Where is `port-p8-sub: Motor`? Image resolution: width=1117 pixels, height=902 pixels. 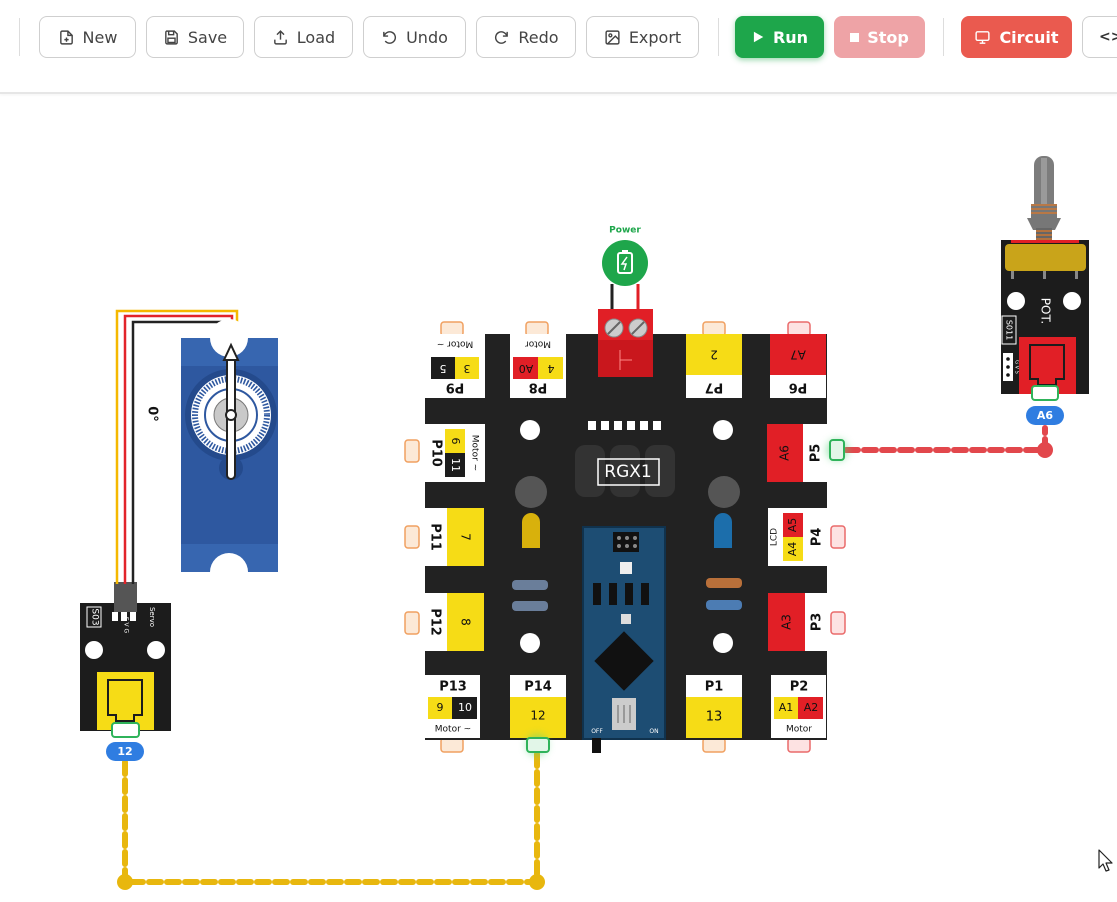
port-p8-sub: Motor is located at coordinates (538, 344).